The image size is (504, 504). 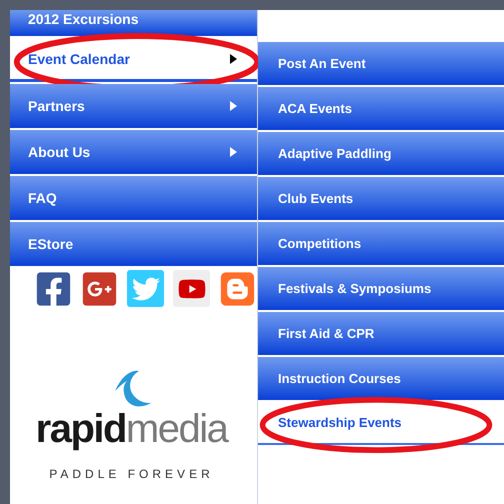 What do you see at coordinates (381, 288) in the screenshot?
I see `submenu-item: Festivals & Symposiums` at bounding box center [381, 288].